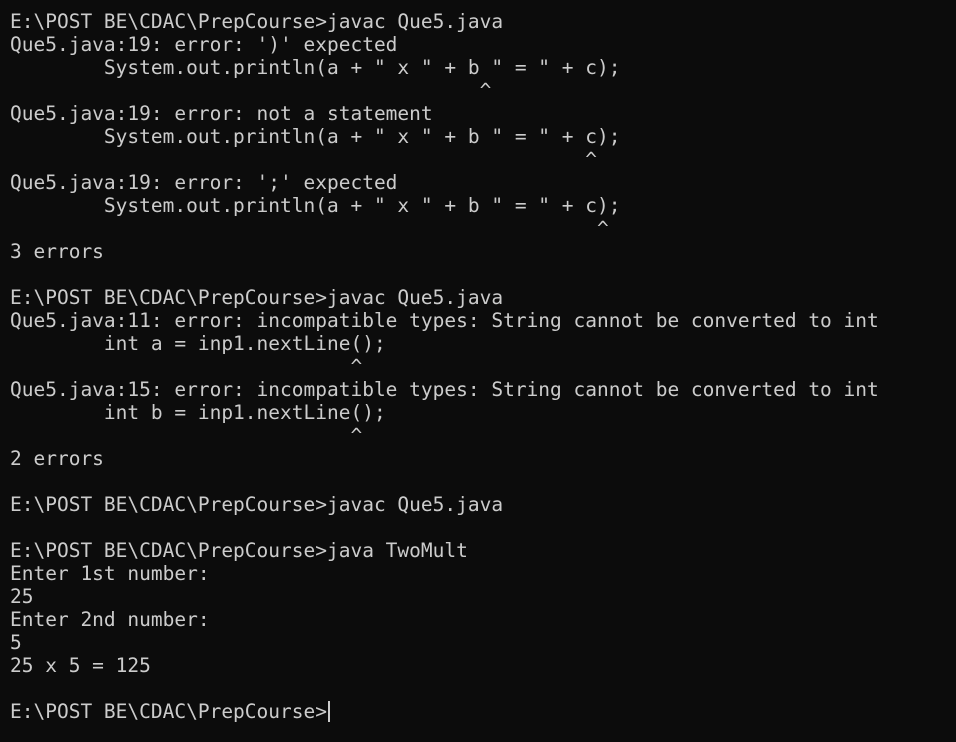  What do you see at coordinates (328, 711) in the screenshot?
I see `text-cursor` at bounding box center [328, 711].